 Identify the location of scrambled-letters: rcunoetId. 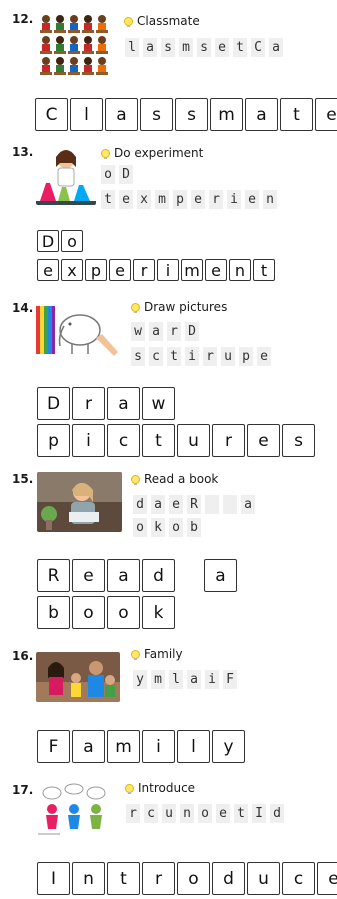
(205, 813).